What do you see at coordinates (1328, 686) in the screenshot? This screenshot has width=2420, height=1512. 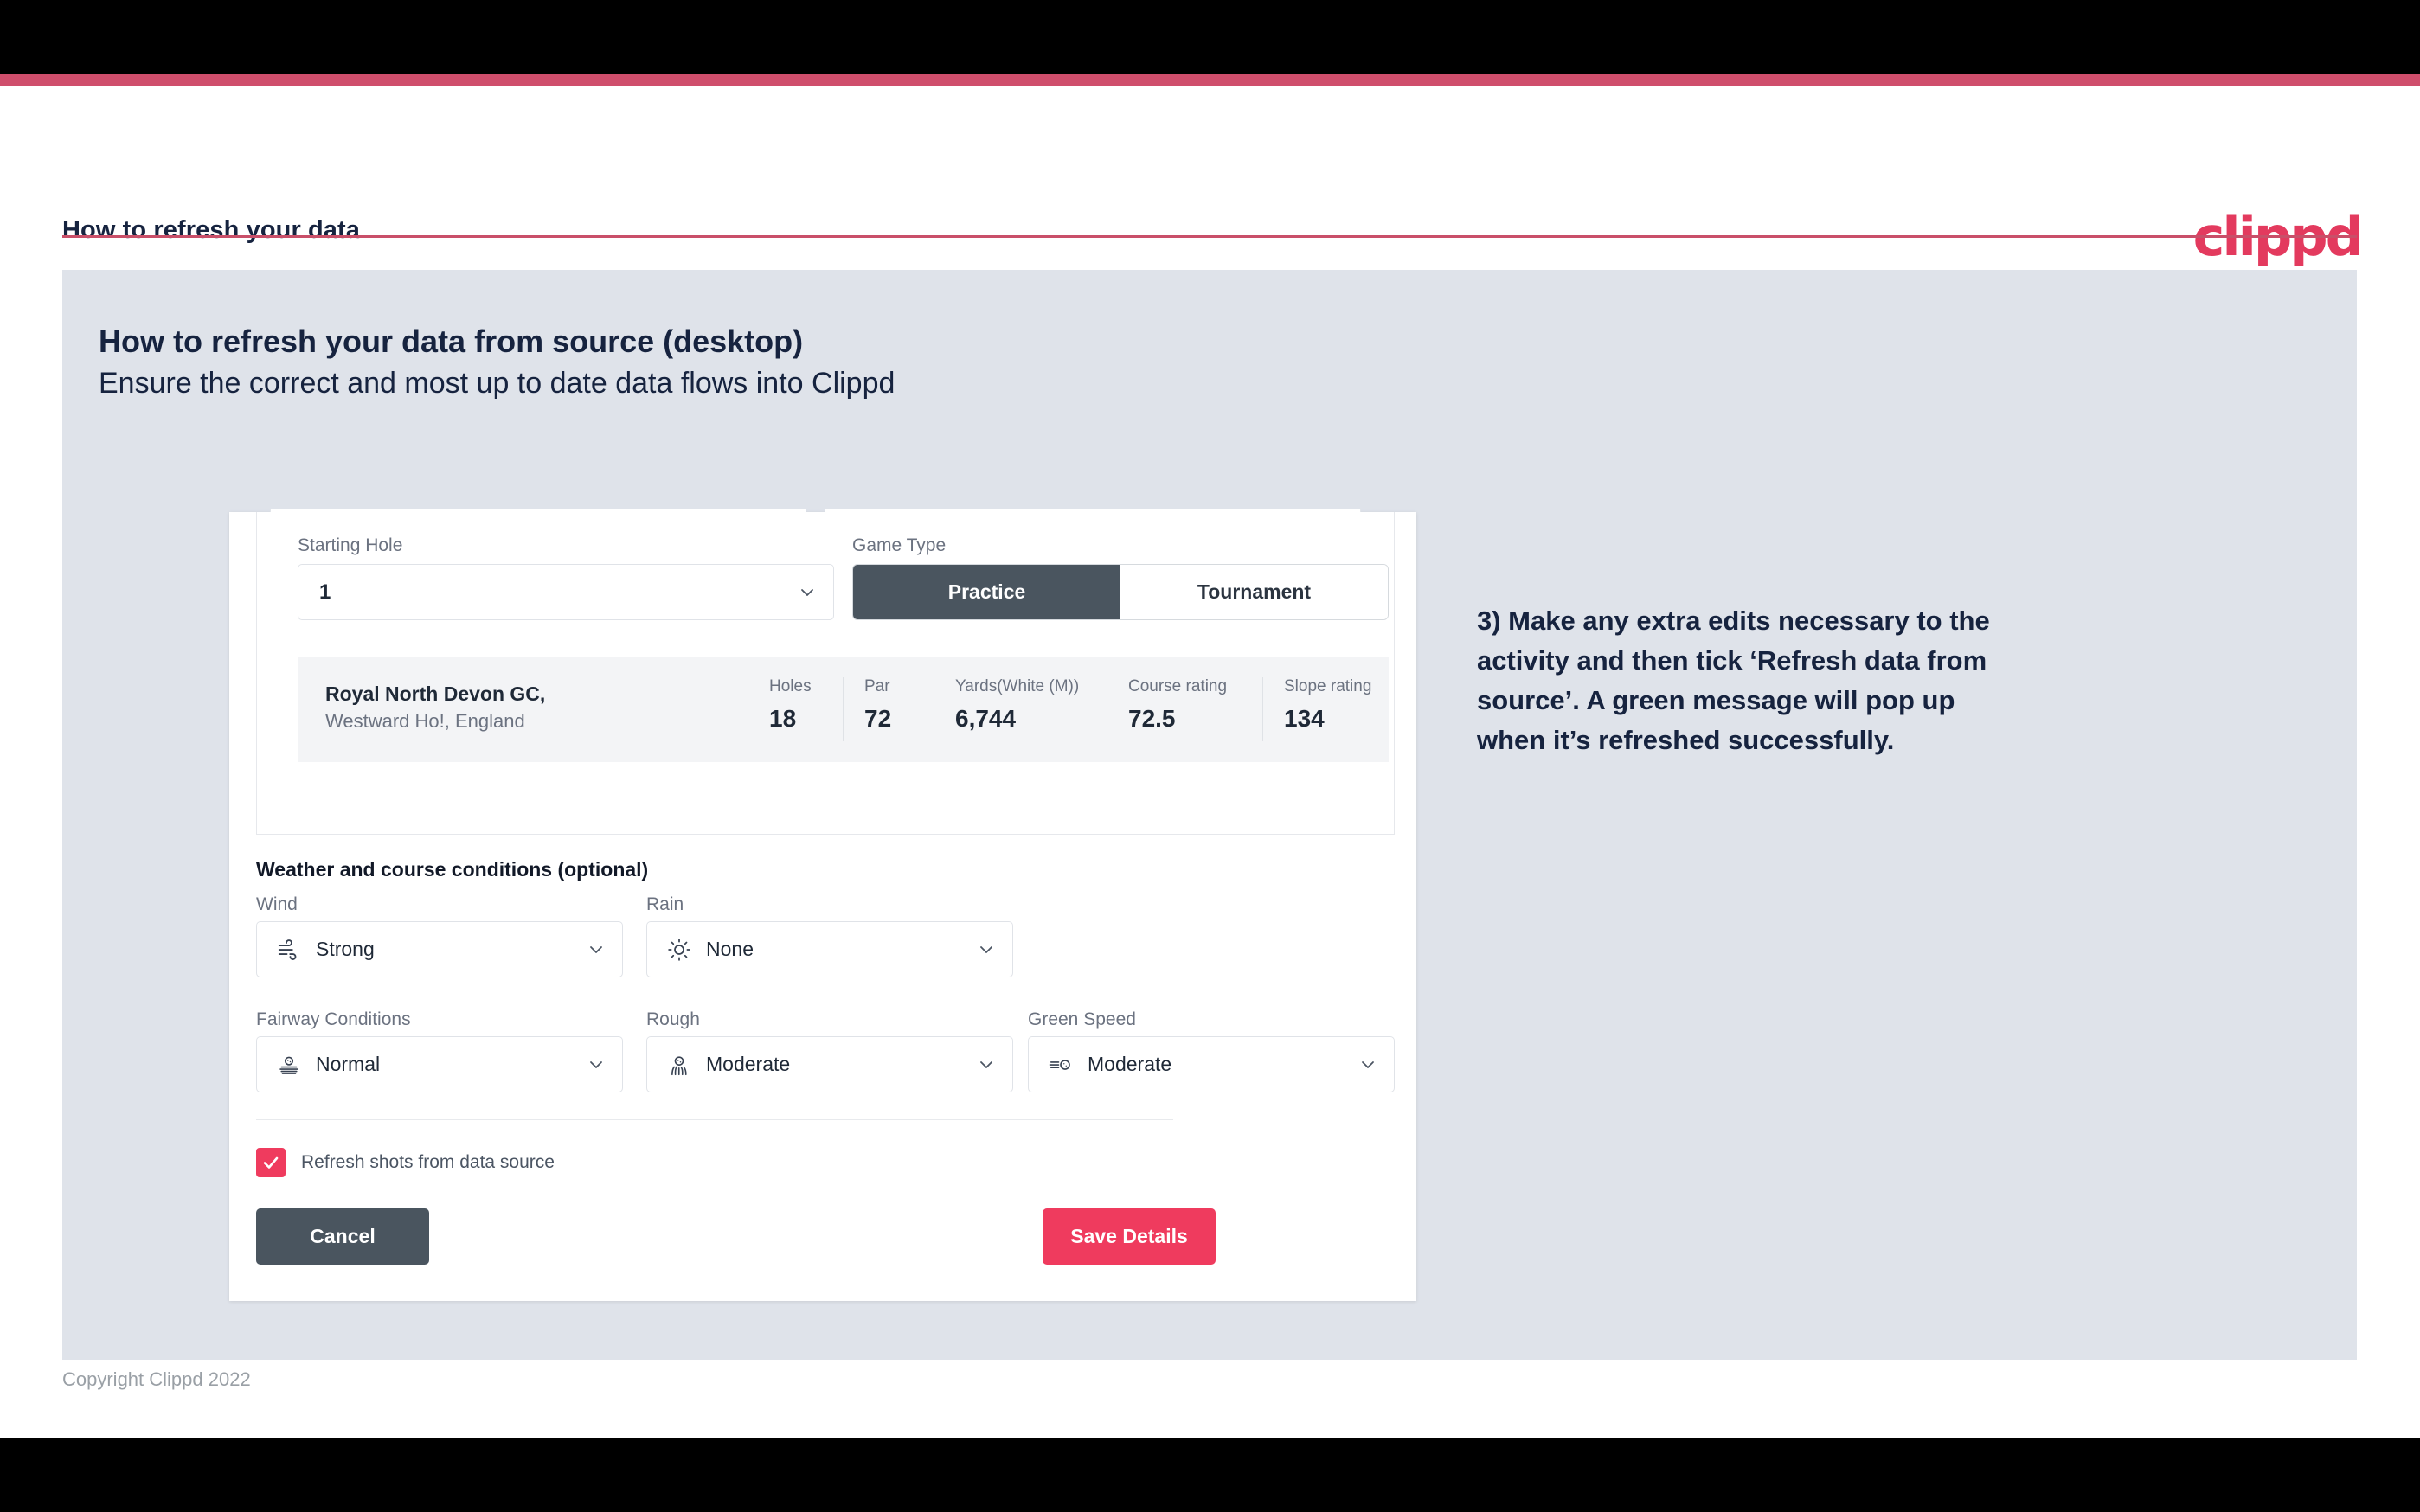 I see `stat-slope-rating-label: Slope rating` at bounding box center [1328, 686].